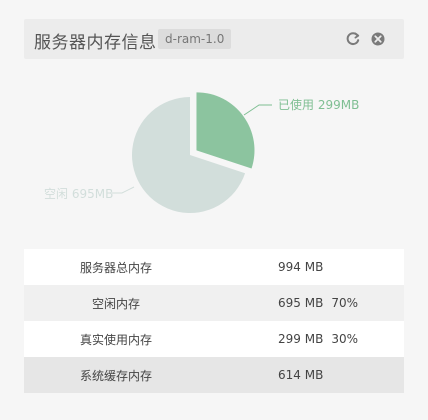 The width and height of the screenshot is (428, 420). I want to click on percent-text: 30%, so click(344, 339).